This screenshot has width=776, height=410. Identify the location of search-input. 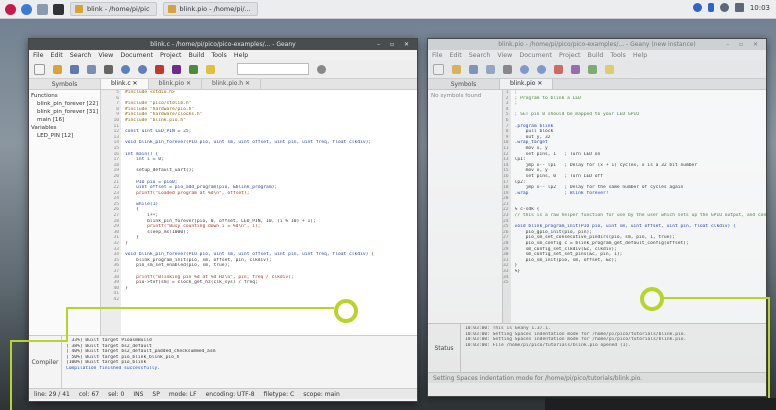
(273, 69).